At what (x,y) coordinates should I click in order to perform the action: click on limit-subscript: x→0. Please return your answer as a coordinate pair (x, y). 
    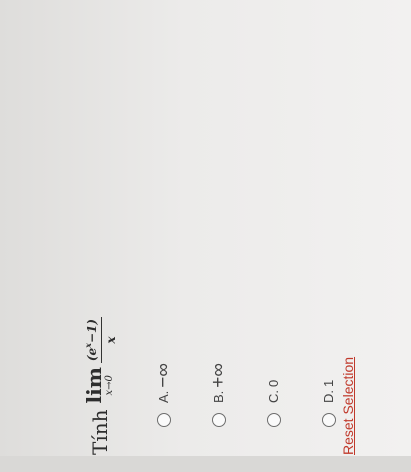
    Looking at the image, I should click on (109, 385).